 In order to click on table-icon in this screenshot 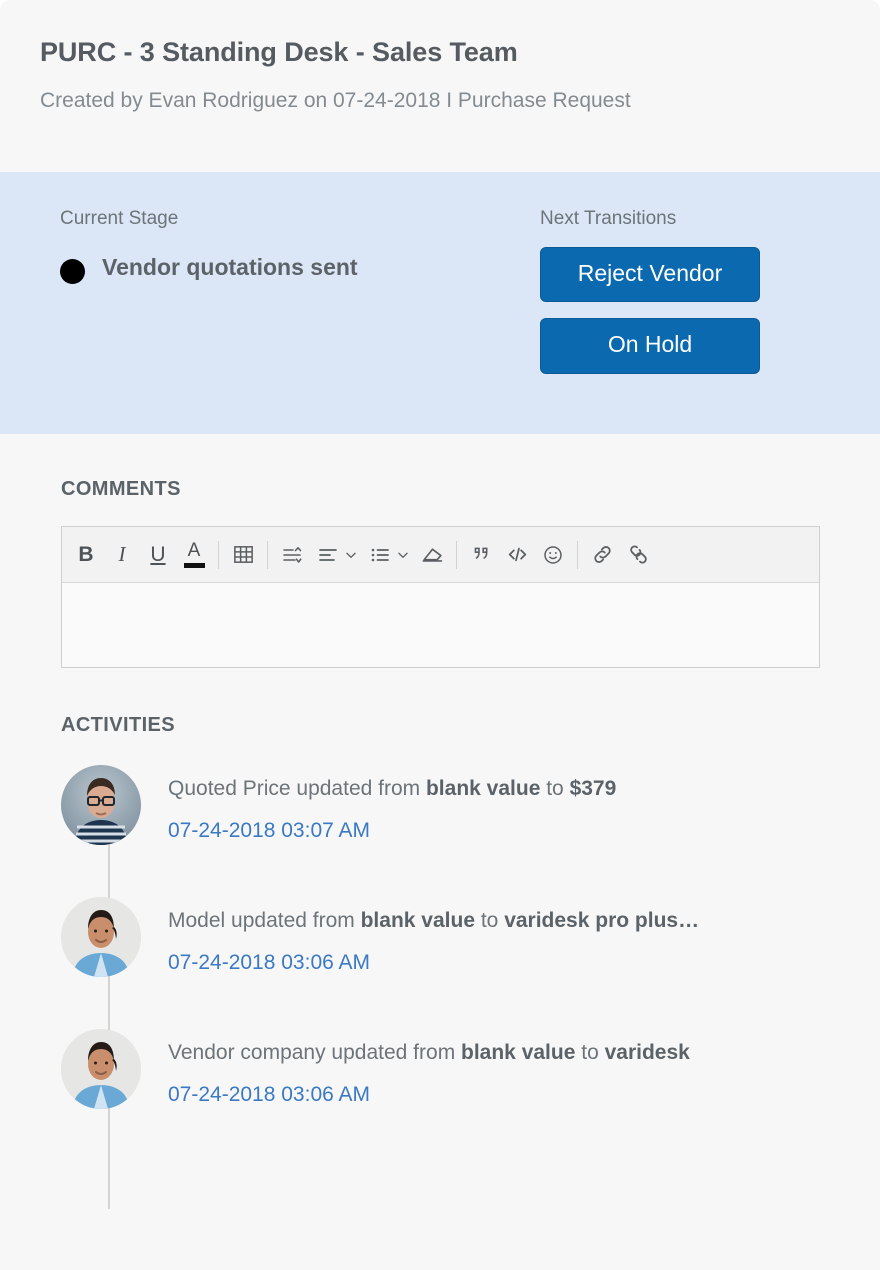, I will do `click(243, 555)`.